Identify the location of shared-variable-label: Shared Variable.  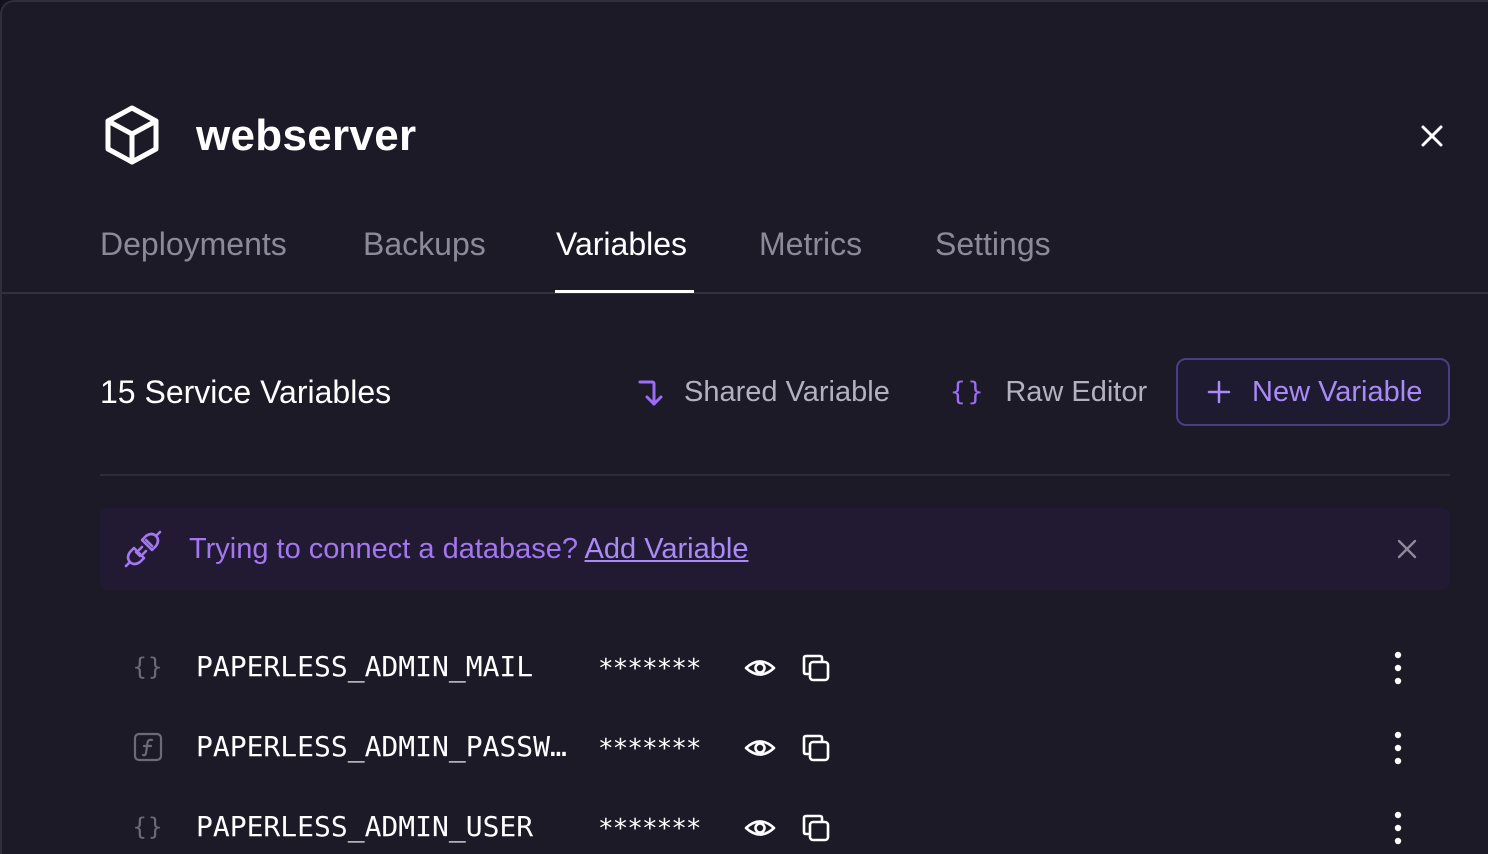
(787, 391).